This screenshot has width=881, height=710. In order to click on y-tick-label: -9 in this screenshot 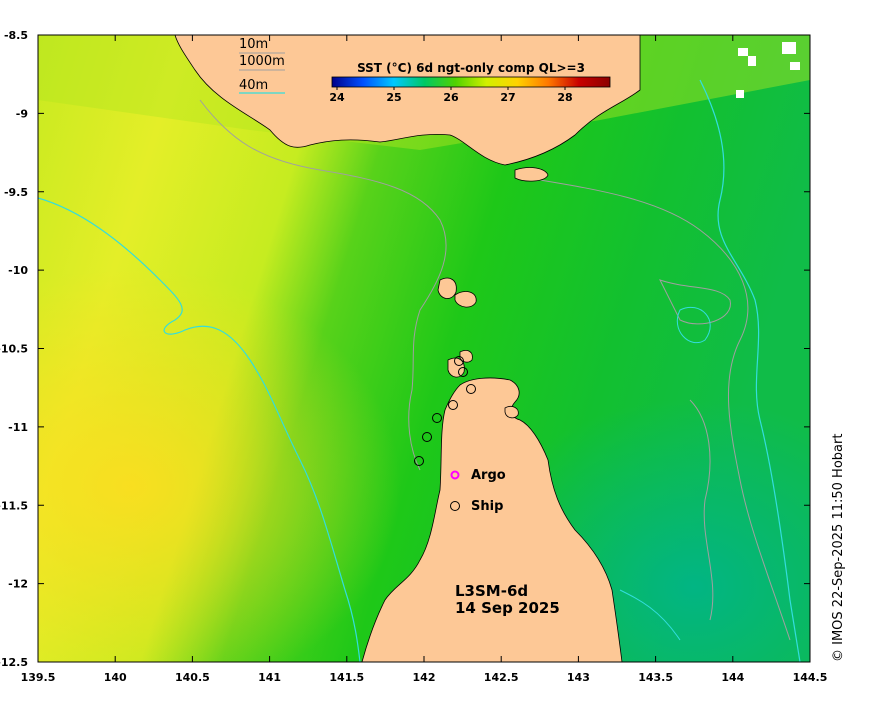, I will do `click(22, 113)`.